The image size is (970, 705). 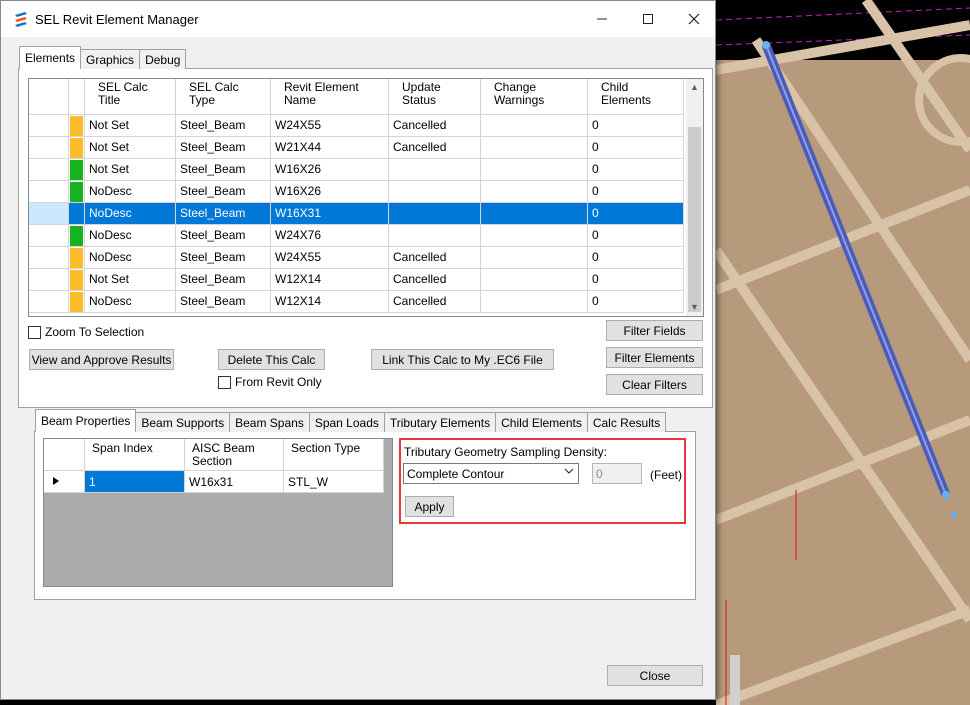 I want to click on table-row: NoDesc Steel_Beam W24X55 Cancelled 0, so click(x=356, y=258).